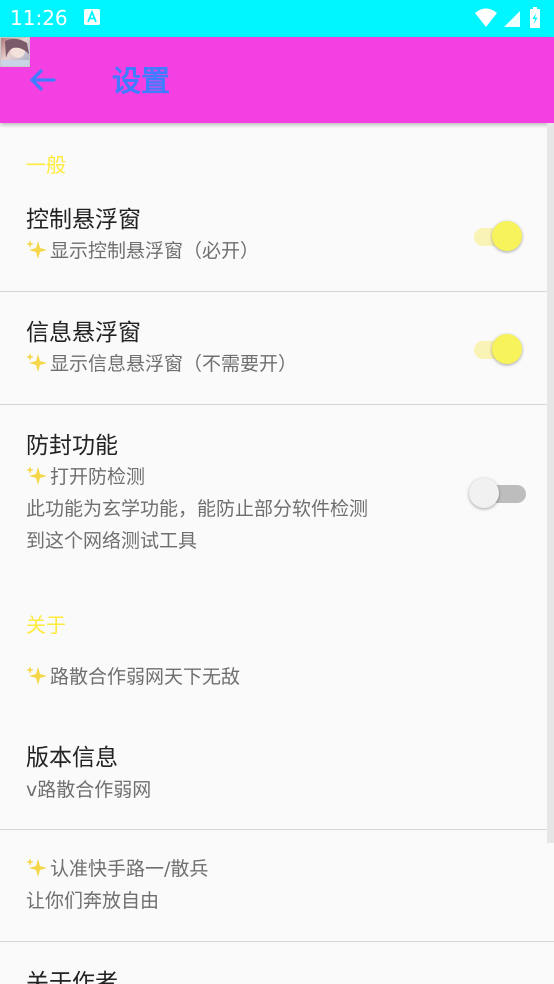 The image size is (554, 984). Describe the element at coordinates (277, 80) in the screenshot. I see `app-bar: 设置` at that location.